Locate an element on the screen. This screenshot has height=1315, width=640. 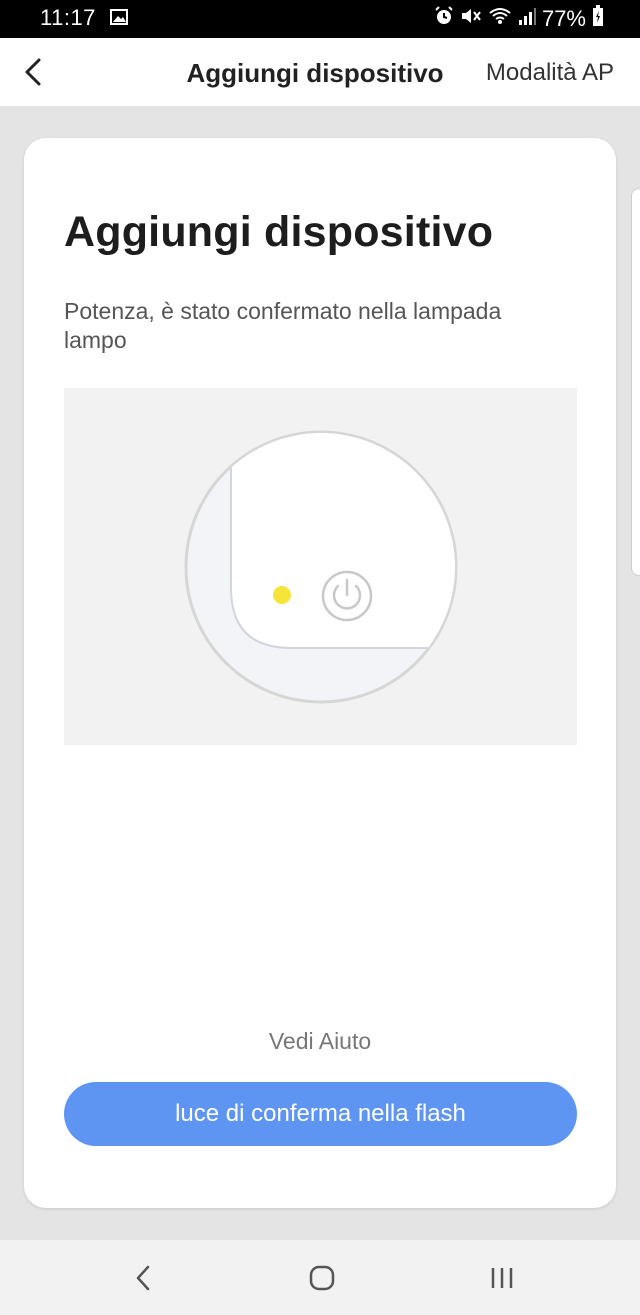
app-bar: Aggiungi dispositivo Modalità AP is located at coordinates (320, 72).